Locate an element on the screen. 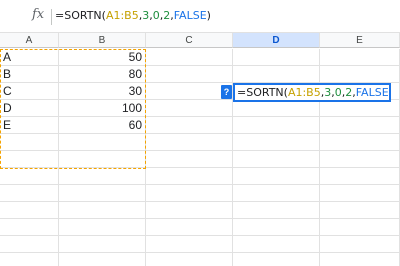 The height and width of the screenshot is (266, 400). cell-d2 is located at coordinates (276, 74).